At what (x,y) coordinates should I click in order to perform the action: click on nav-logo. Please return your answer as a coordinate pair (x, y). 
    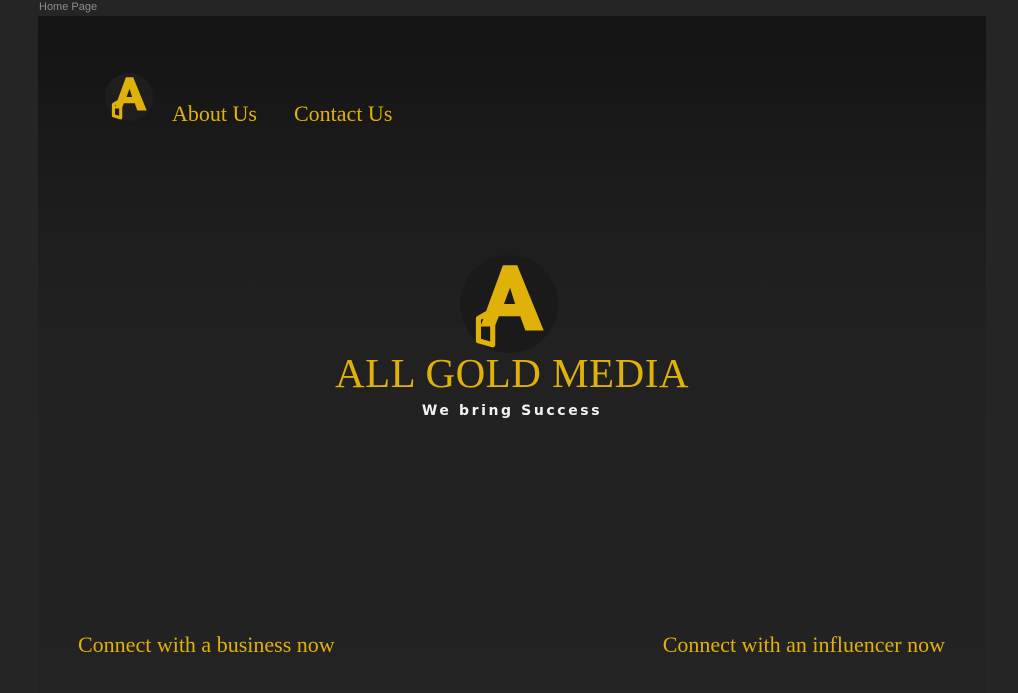
    Looking at the image, I should click on (128, 96).